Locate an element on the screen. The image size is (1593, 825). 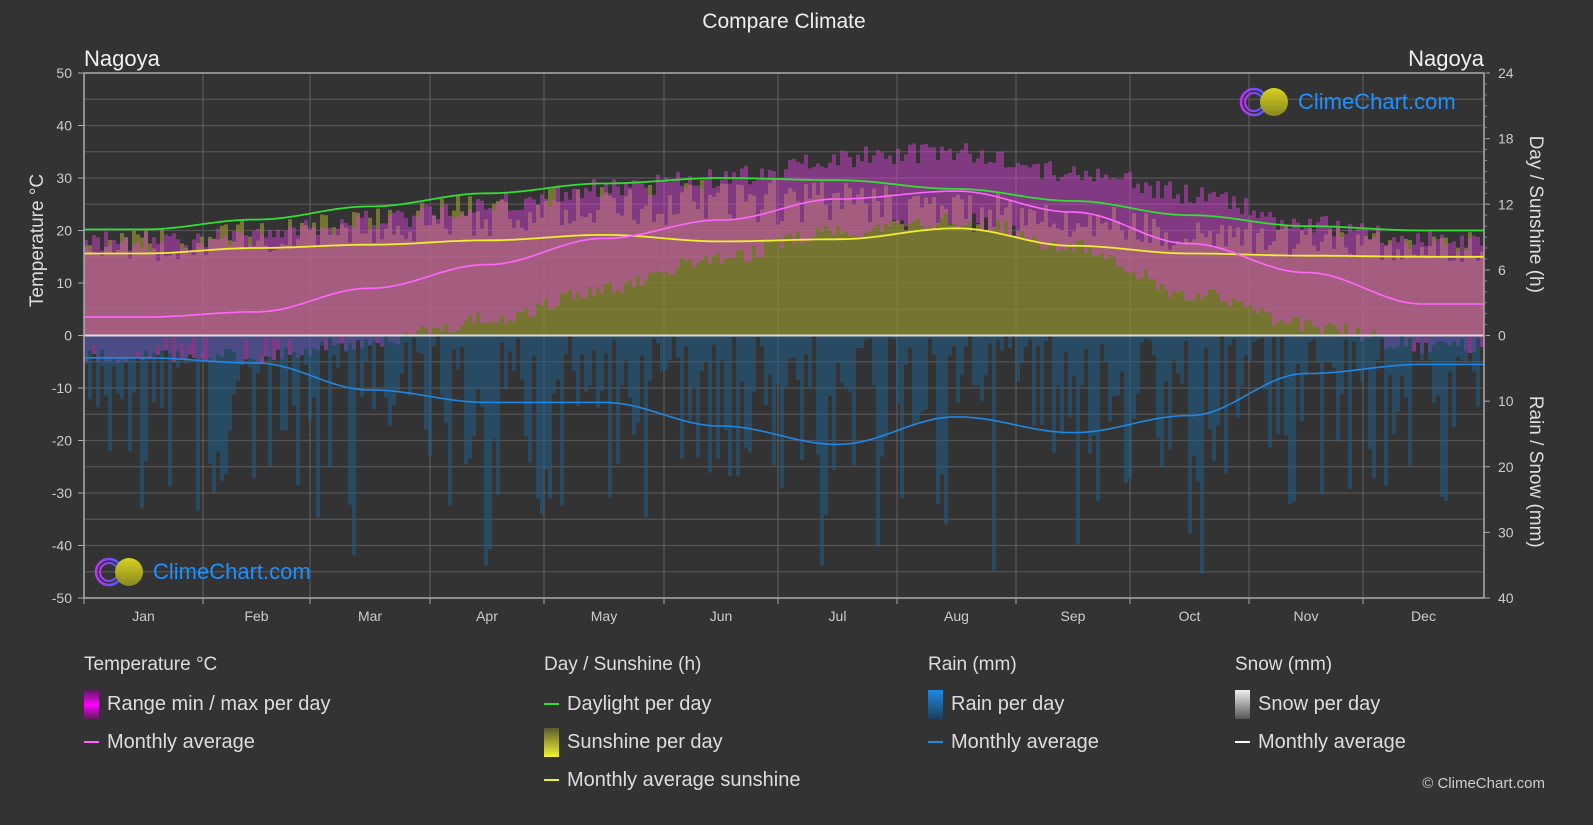
climechart-logo-icon is located at coordinates (1263, 102).